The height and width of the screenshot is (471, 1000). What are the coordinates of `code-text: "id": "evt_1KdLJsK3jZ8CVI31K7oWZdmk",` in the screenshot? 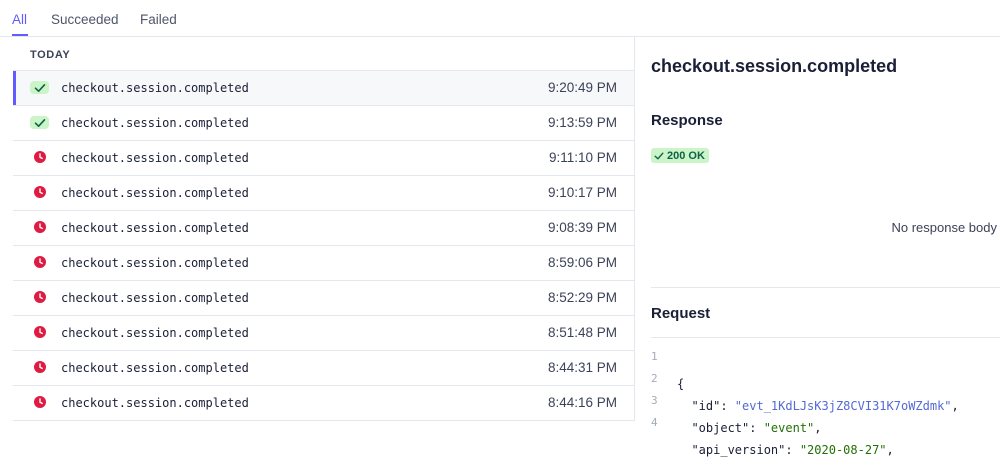 It's located at (818, 406).